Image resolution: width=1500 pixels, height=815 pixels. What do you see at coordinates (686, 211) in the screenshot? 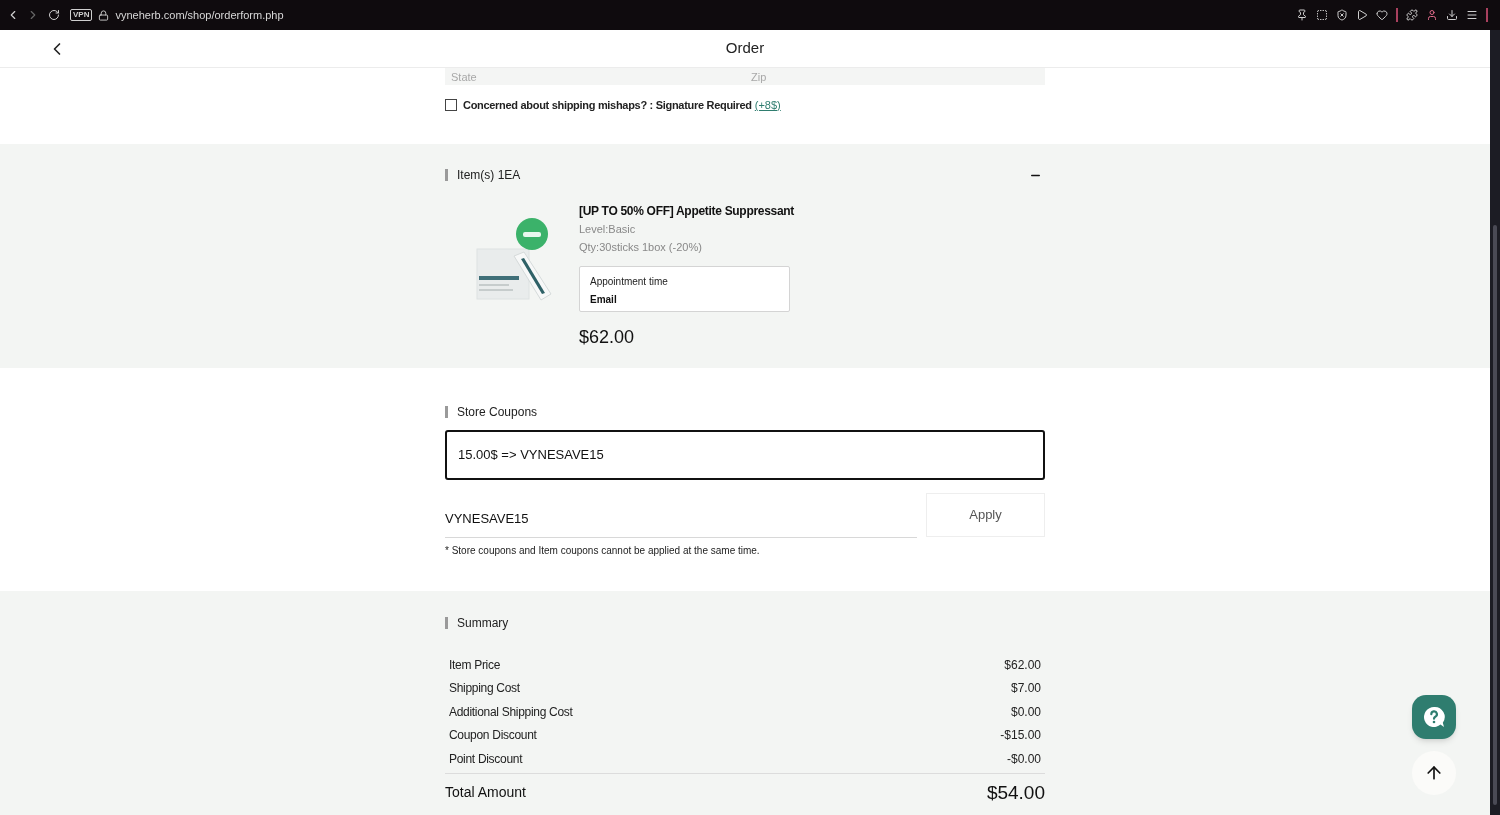
I see `product-name: [UP TO 50% OFF] Appetite Suppressant` at bounding box center [686, 211].